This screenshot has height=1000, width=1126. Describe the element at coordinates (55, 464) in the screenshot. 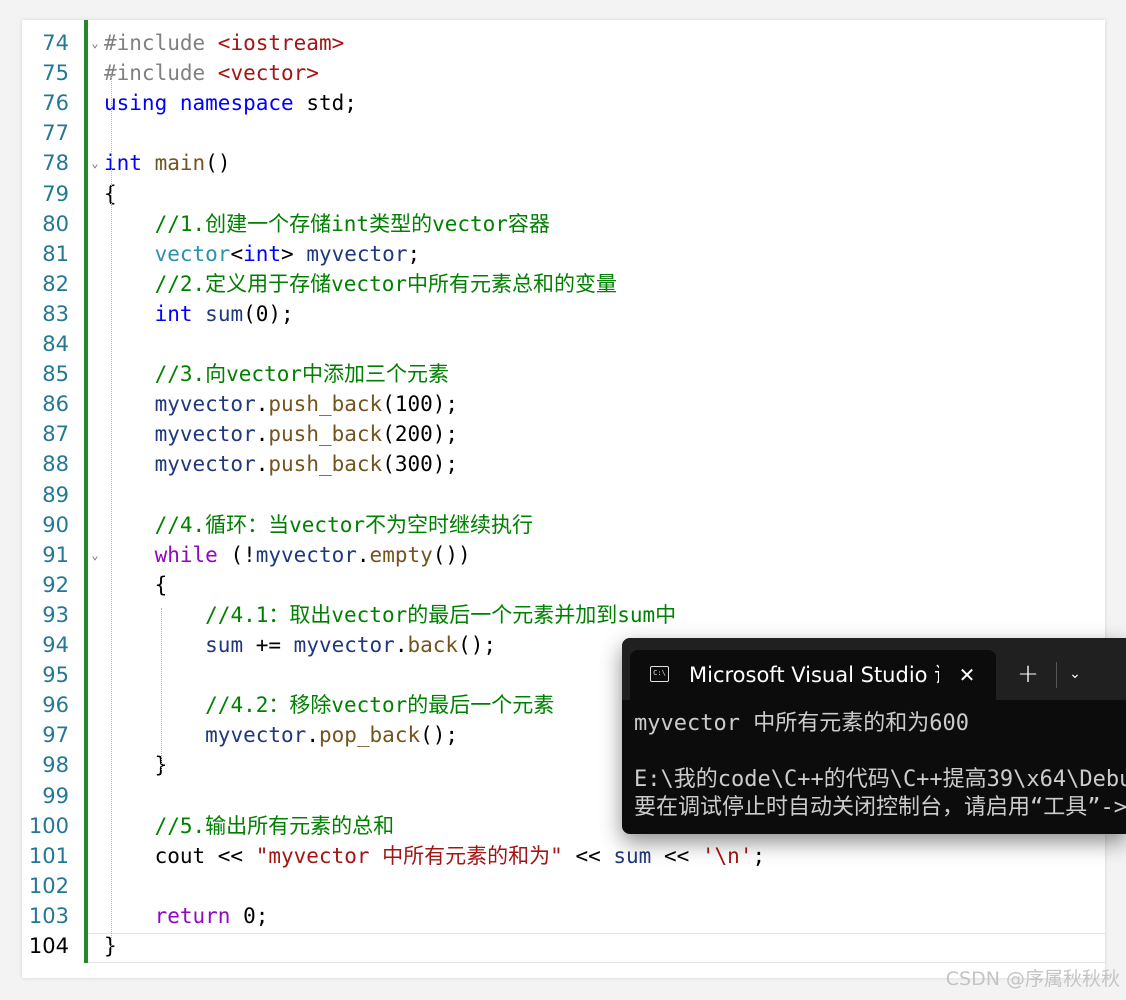

I see `line-number: 88` at that location.